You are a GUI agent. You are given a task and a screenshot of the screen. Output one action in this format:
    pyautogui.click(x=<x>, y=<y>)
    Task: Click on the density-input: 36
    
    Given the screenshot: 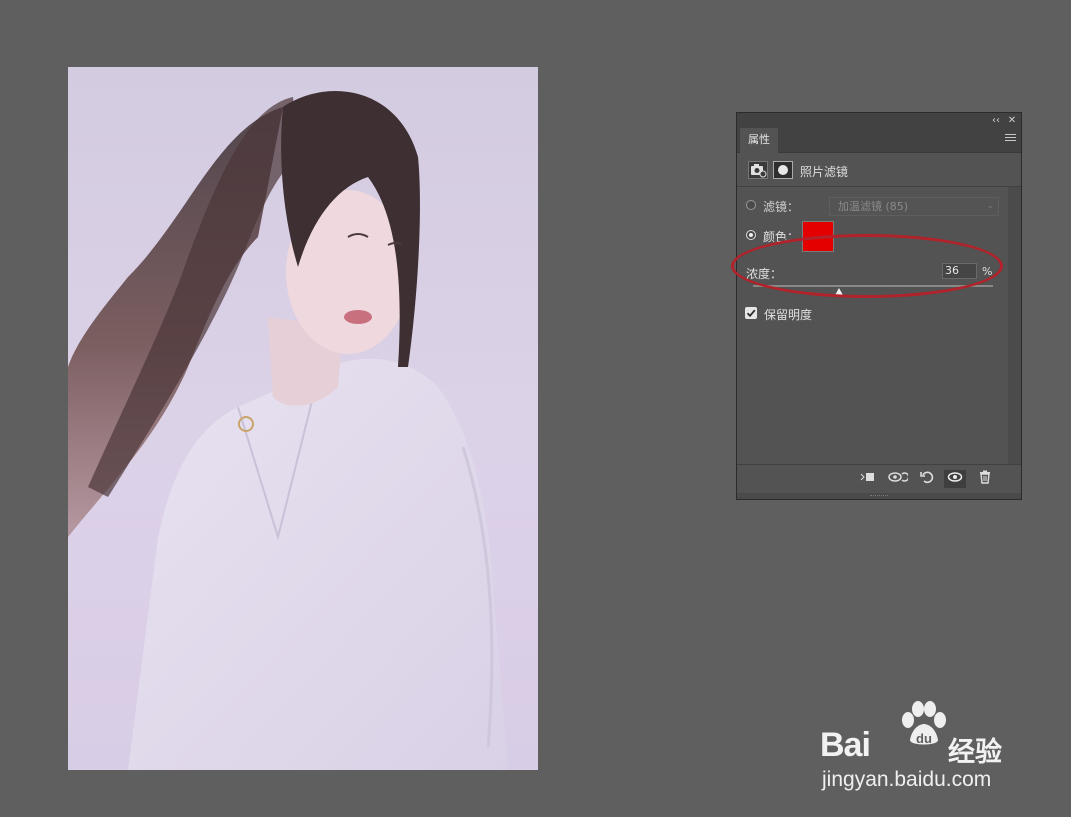 What is the action you would take?
    pyautogui.click(x=959, y=271)
    